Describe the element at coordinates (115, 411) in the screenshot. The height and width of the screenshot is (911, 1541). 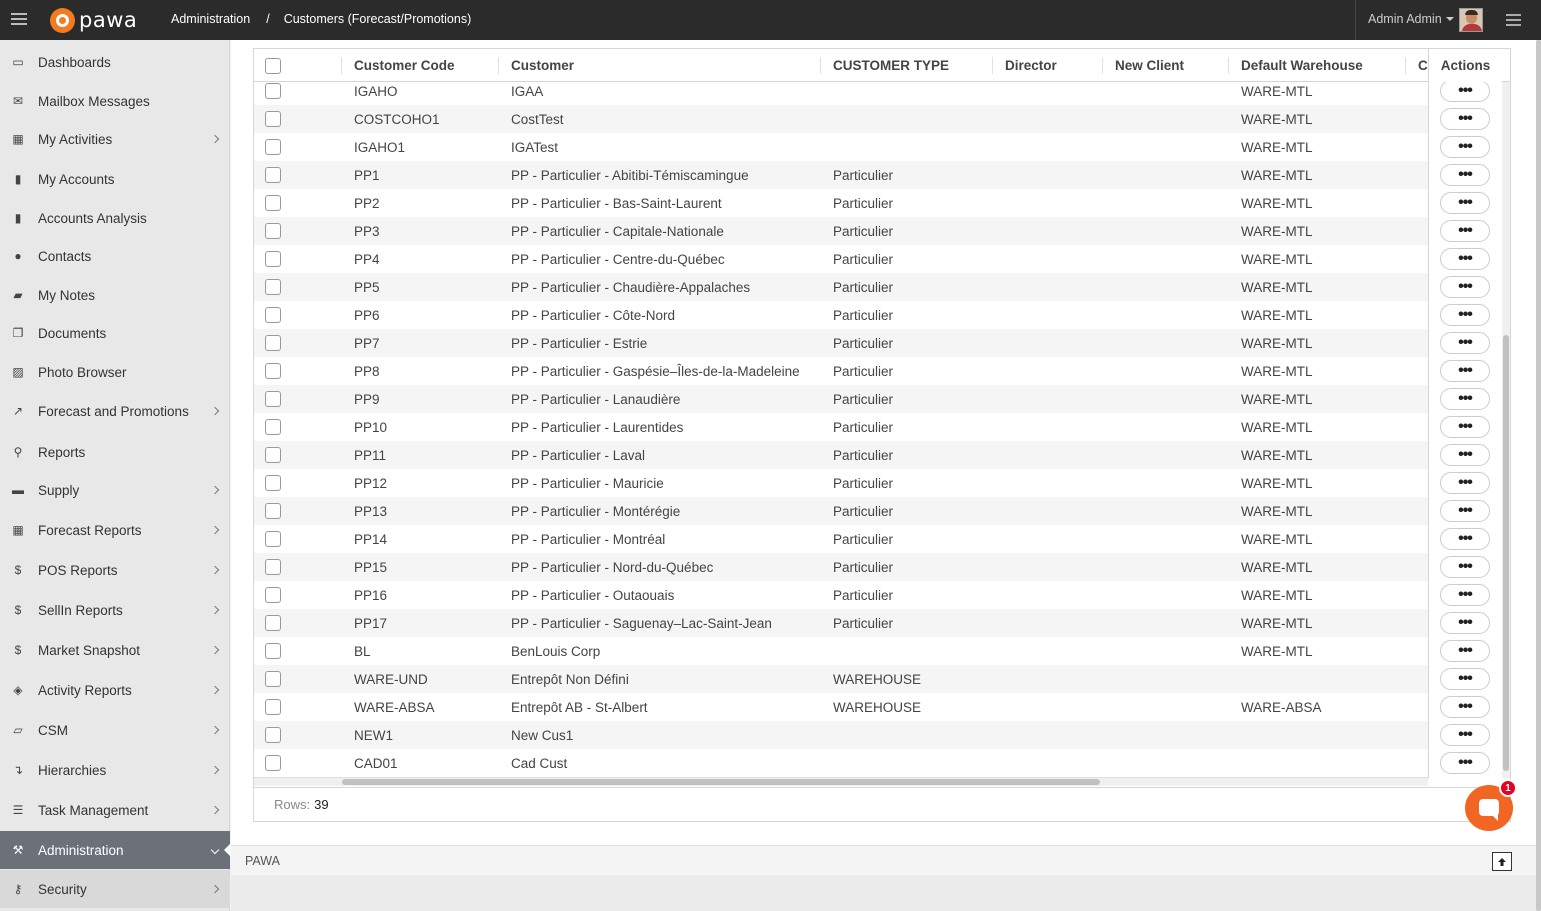
I see `sidebar-item-forecast-and-promotions: ↗ Forecast and Promotions` at that location.